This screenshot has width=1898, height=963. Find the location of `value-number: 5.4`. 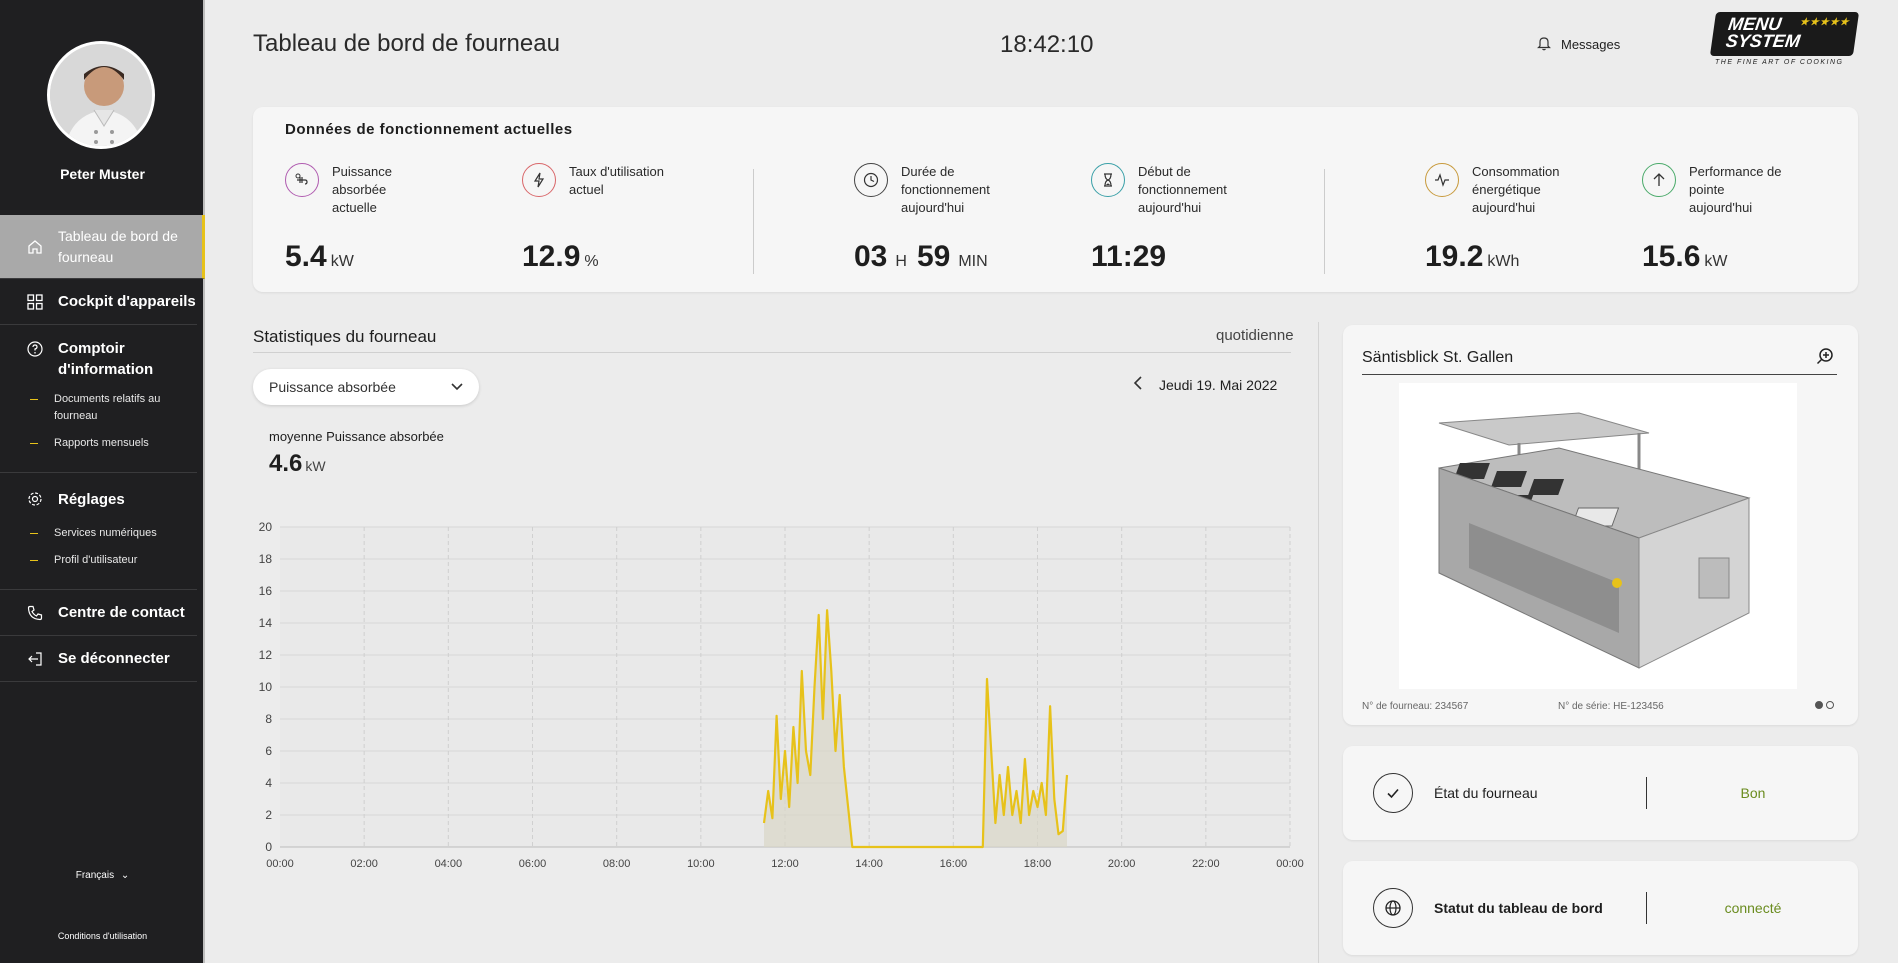

value-number: 5.4 is located at coordinates (306, 256).